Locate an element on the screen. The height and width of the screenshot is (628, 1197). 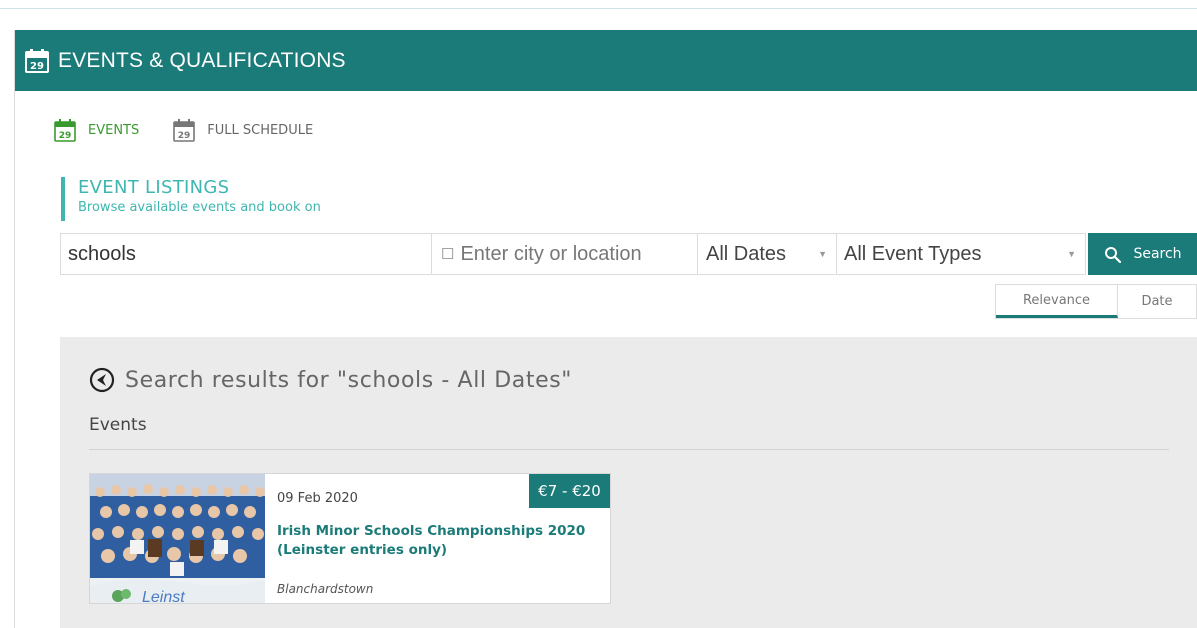
view-tabs: 29 EVENTS 29 FULL SCHEDULE is located at coordinates (183, 130).